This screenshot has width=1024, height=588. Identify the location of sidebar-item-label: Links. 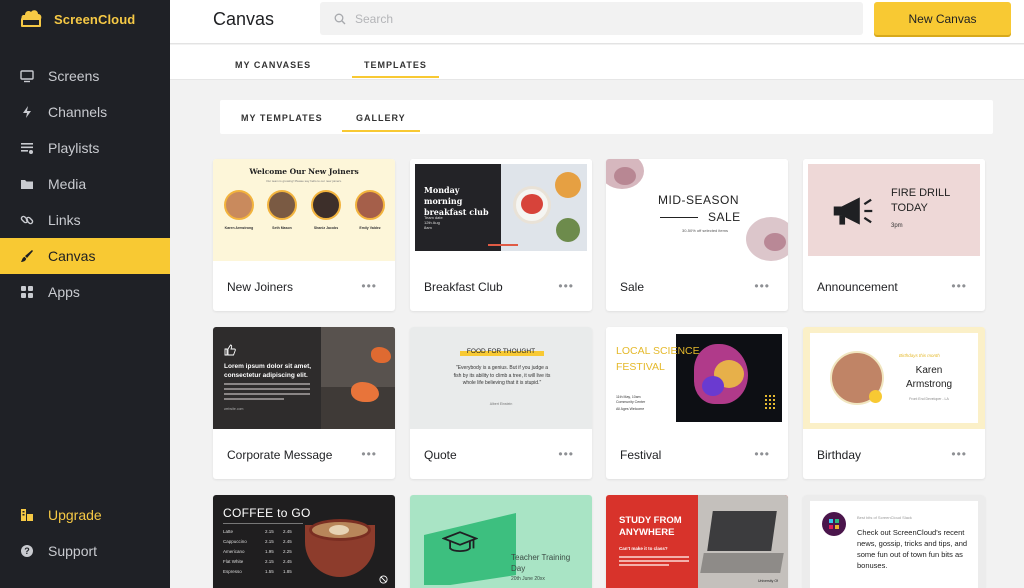
(64, 220).